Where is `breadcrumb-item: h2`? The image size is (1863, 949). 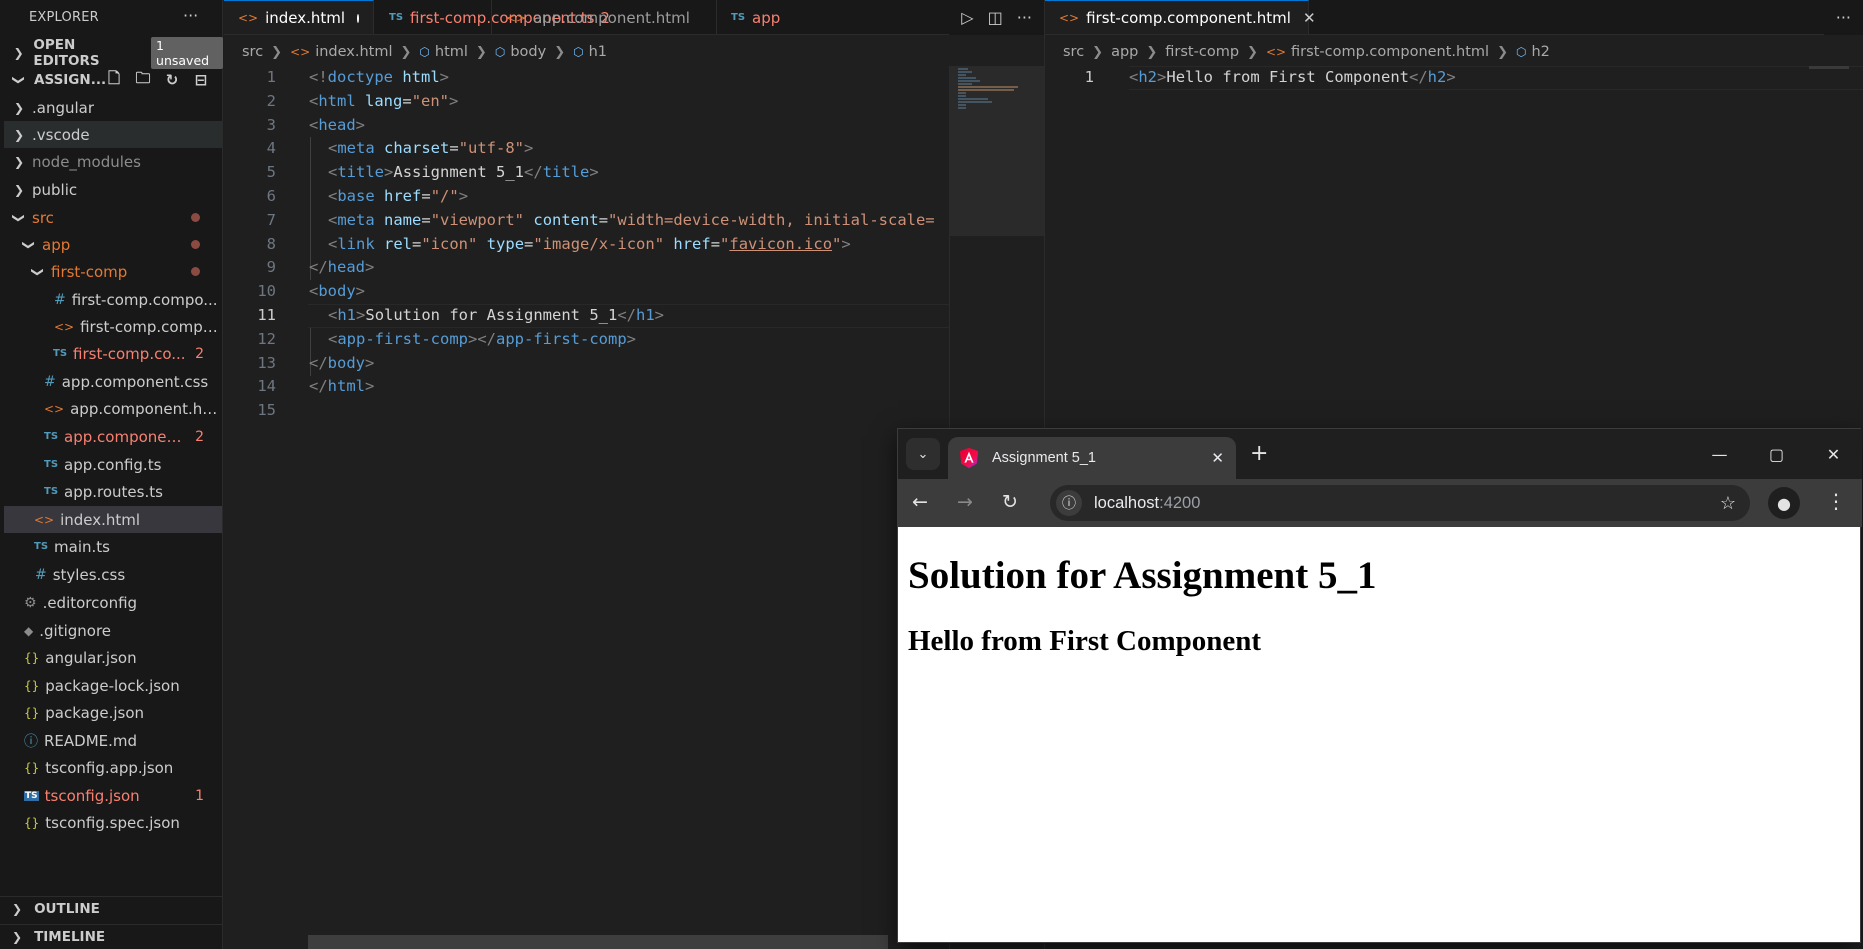 breadcrumb-item: h2 is located at coordinates (1540, 52).